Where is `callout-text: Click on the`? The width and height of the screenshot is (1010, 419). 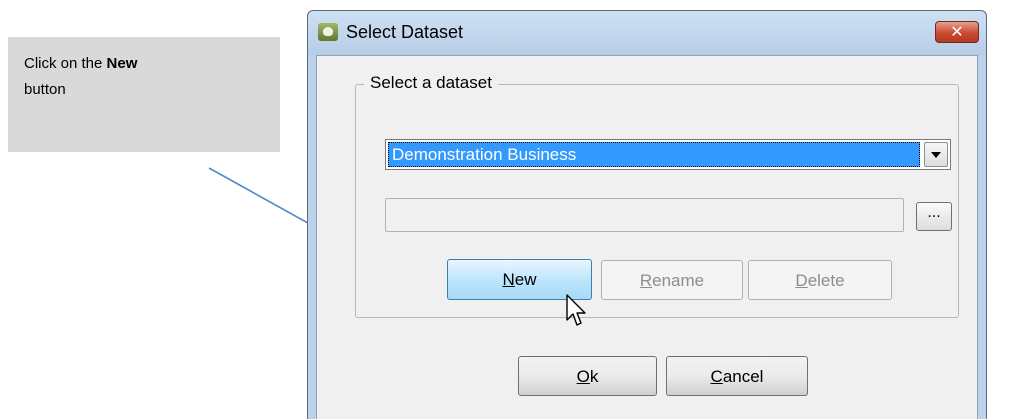 callout-text: Click on the is located at coordinates (65, 63).